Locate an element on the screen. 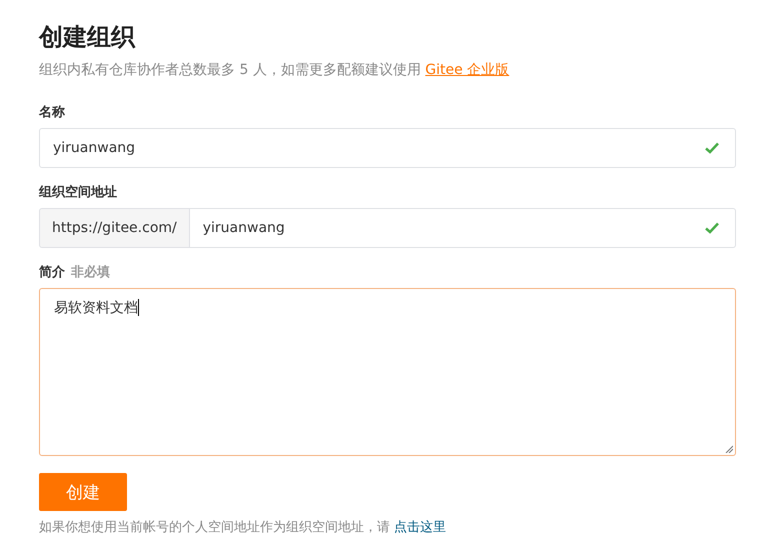  page-title: 创建组织 is located at coordinates (87, 37).